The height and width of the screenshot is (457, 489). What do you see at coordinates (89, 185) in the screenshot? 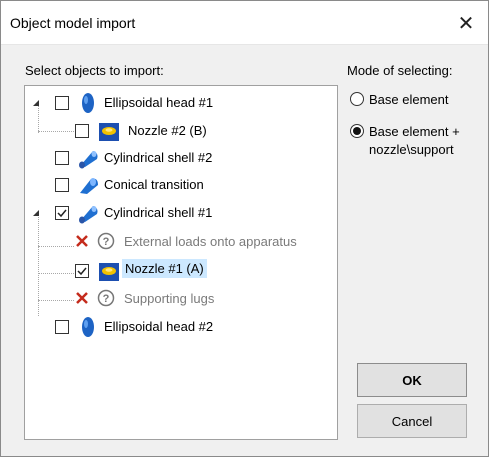
I see `conical-transition-icon` at bounding box center [89, 185].